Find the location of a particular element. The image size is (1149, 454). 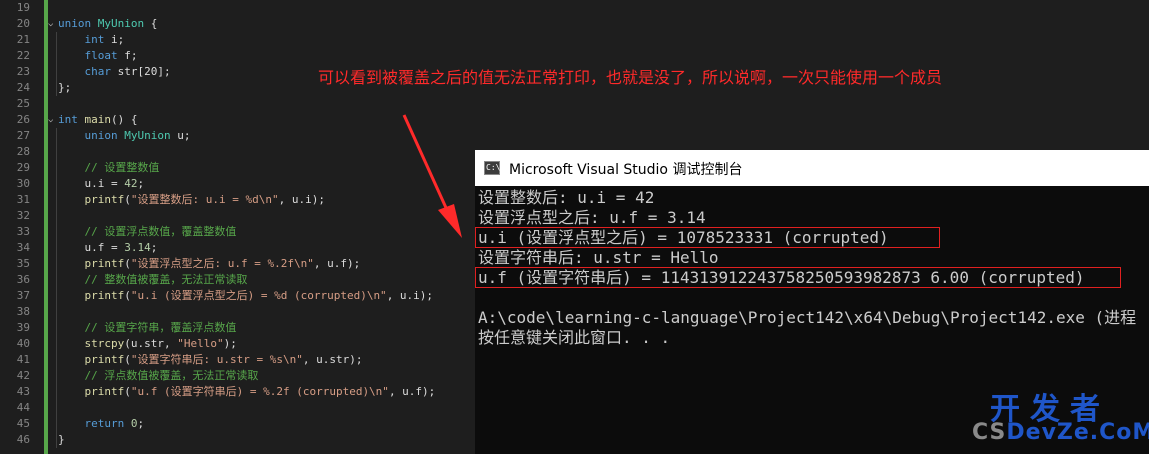

code-line: // 设置字符串，覆盖浮点数值 is located at coordinates (147, 328).